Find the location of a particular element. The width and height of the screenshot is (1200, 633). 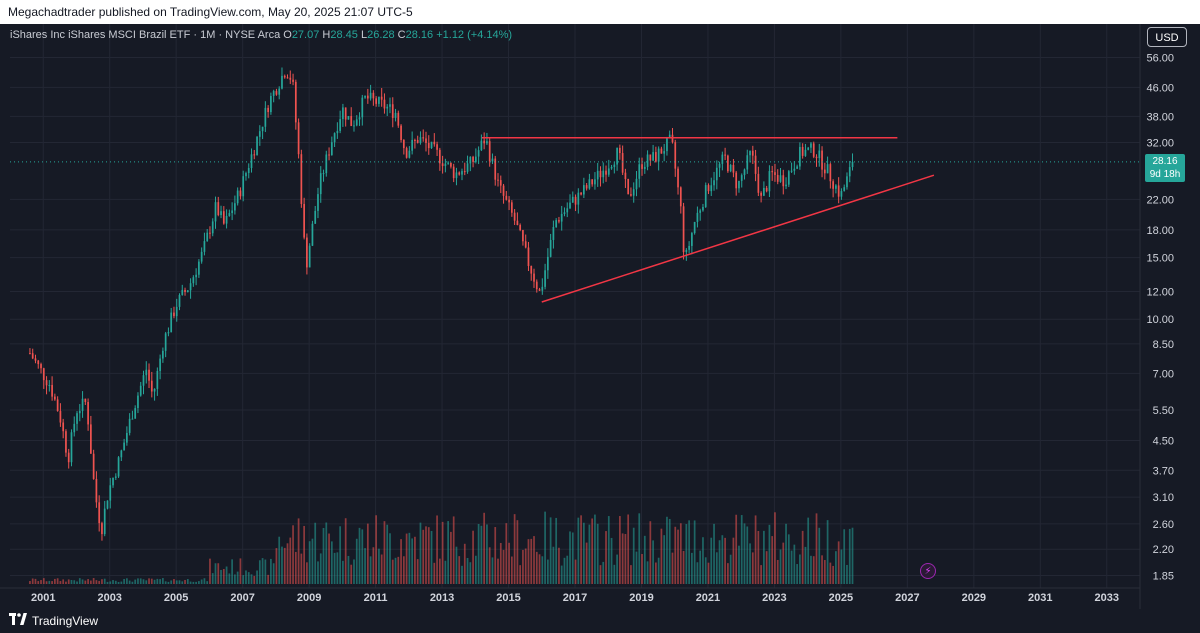

tradingview-logo-icon is located at coordinates (18, 620).